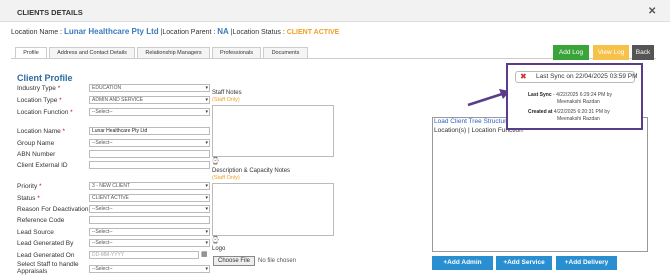 This screenshot has width=670, height=275. I want to click on location-function-select: --Select--, so click(149, 112).